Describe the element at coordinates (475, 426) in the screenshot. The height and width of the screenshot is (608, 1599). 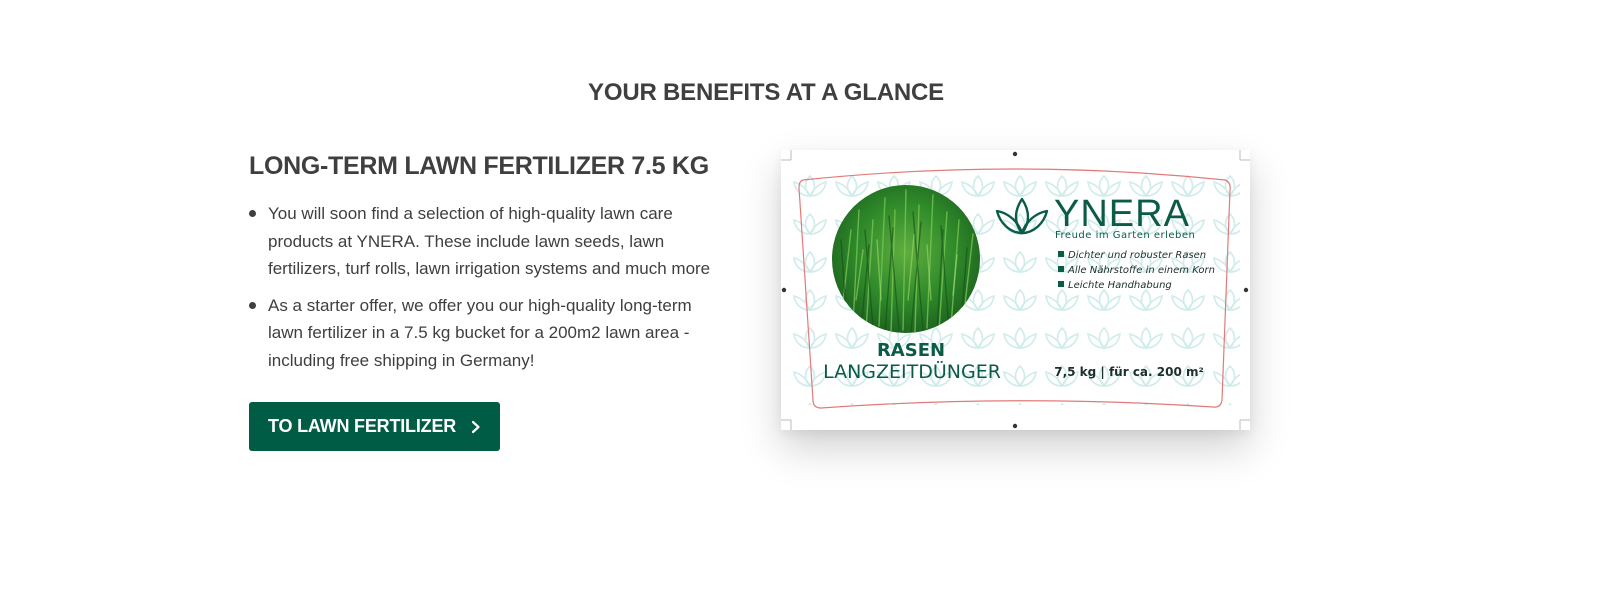
I see `chevron-right-icon` at that location.